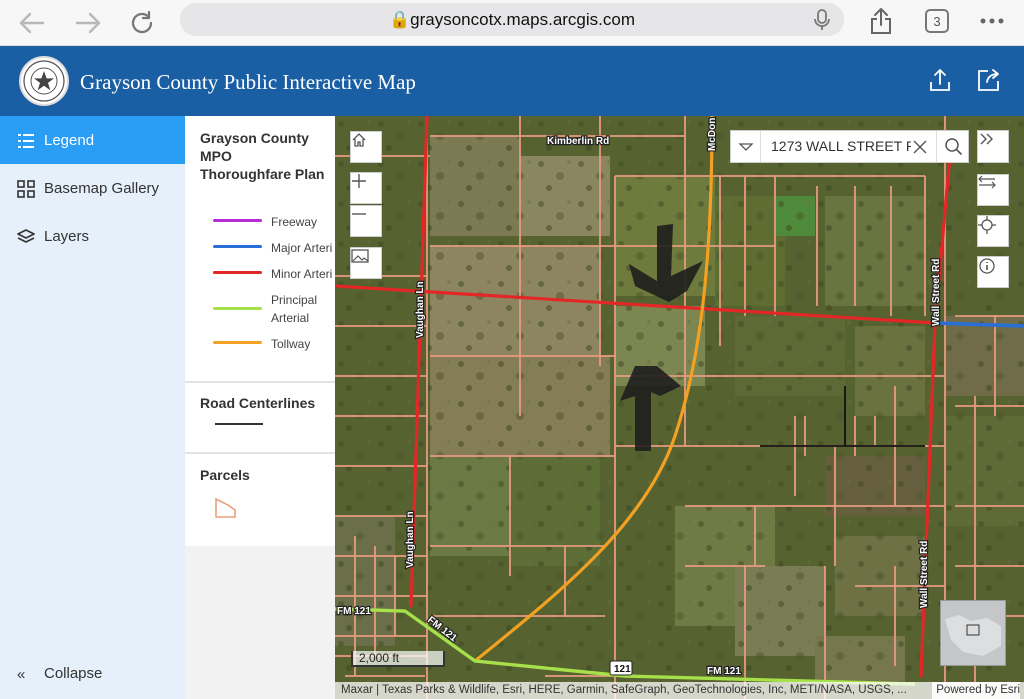 The height and width of the screenshot is (699, 1024). Describe the element at coordinates (32, 23) in the screenshot. I see `back-icon` at that location.